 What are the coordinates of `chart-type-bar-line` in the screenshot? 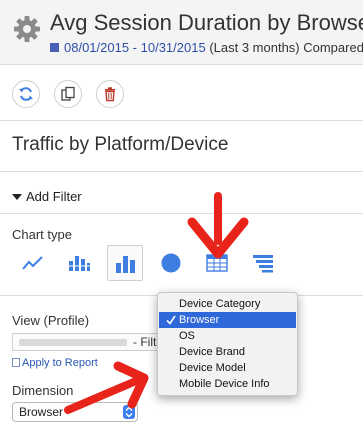 It's located at (79, 263).